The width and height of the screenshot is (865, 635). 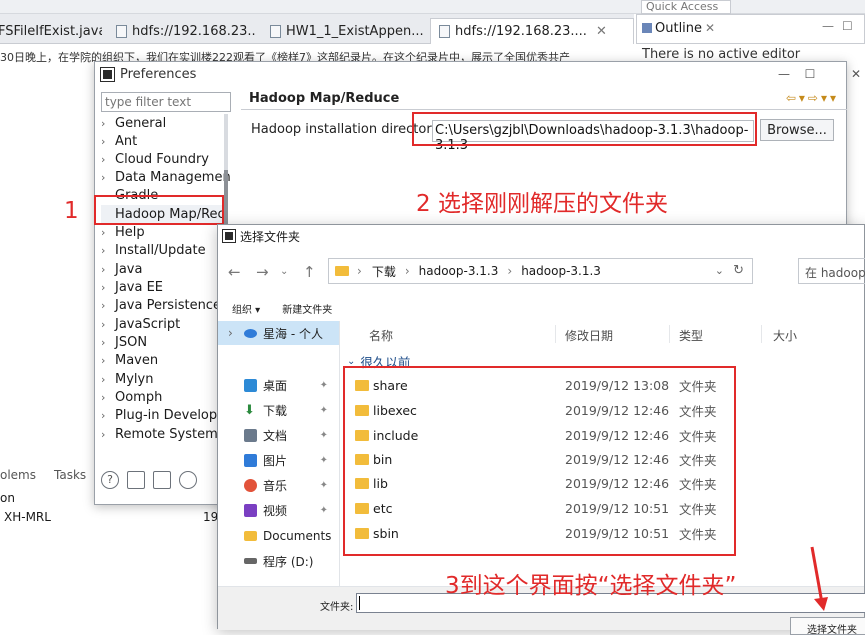 What do you see at coordinates (278, 410) in the screenshot?
I see `nav-item: ⬇ 下载 ✦` at bounding box center [278, 410].